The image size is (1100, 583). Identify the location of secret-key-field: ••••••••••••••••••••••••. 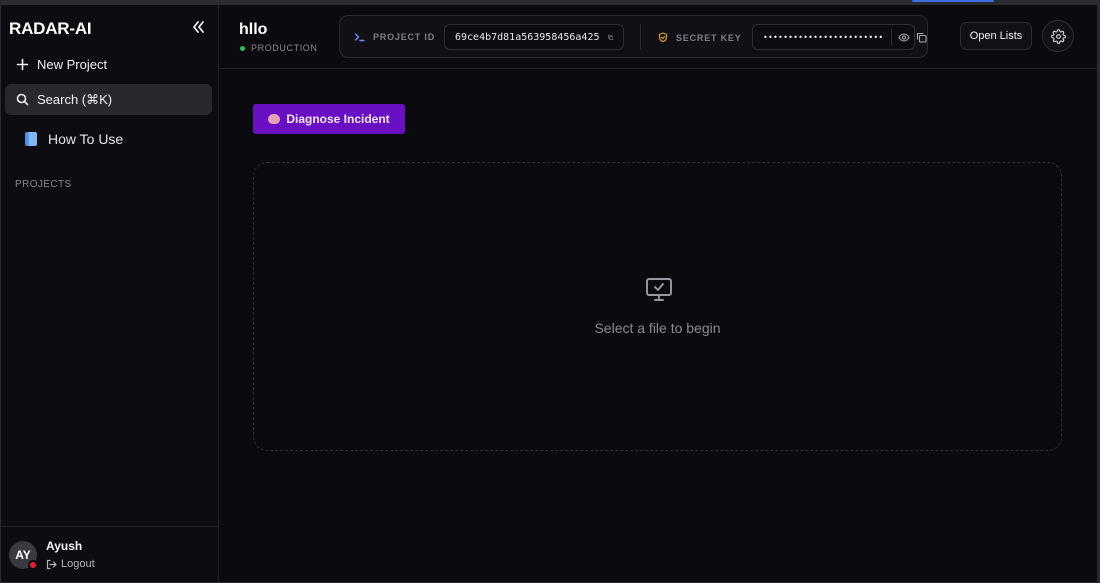
(839, 37).